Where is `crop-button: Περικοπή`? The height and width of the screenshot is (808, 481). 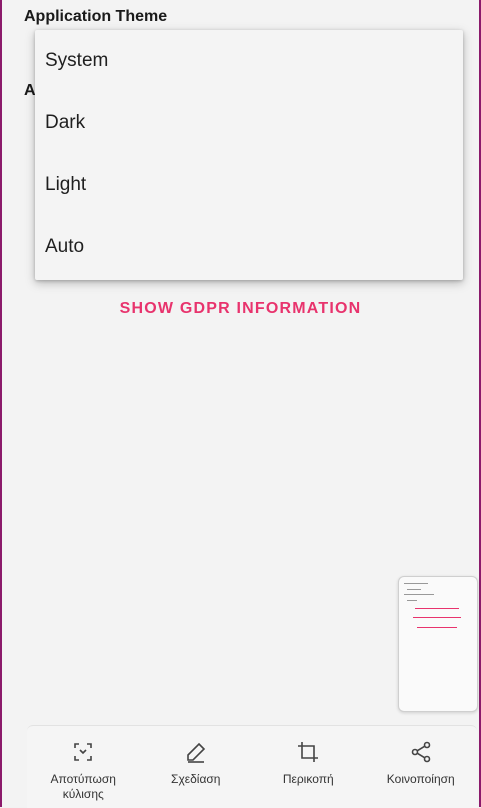 crop-button: Περικοπή is located at coordinates (308, 767).